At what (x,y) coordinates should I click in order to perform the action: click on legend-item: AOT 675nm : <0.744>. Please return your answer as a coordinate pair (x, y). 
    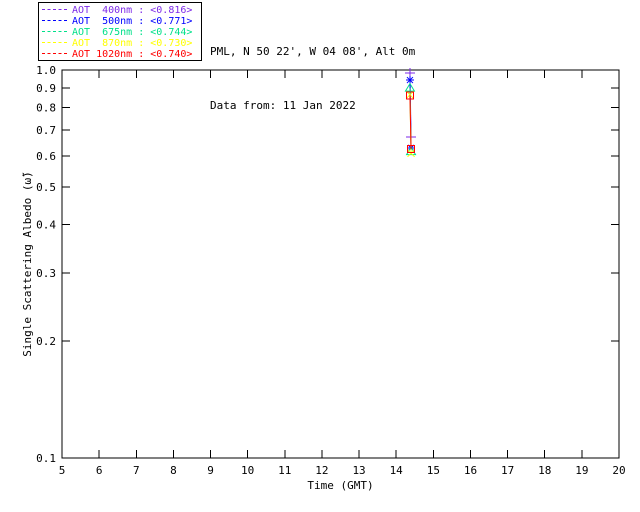
    Looking at the image, I should click on (121, 32).